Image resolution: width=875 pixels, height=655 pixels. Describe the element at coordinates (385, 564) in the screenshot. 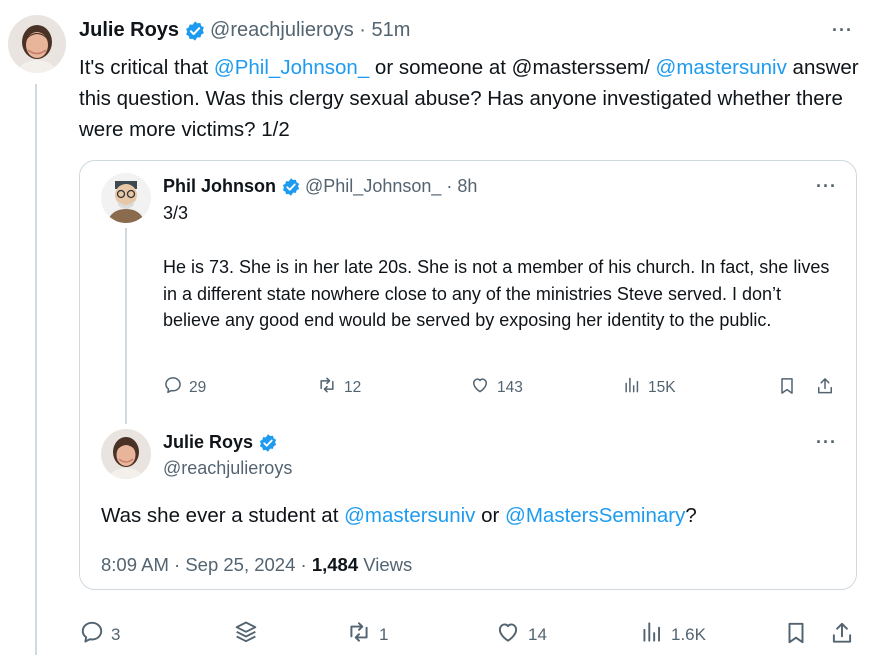

I see `views-label: Views` at that location.